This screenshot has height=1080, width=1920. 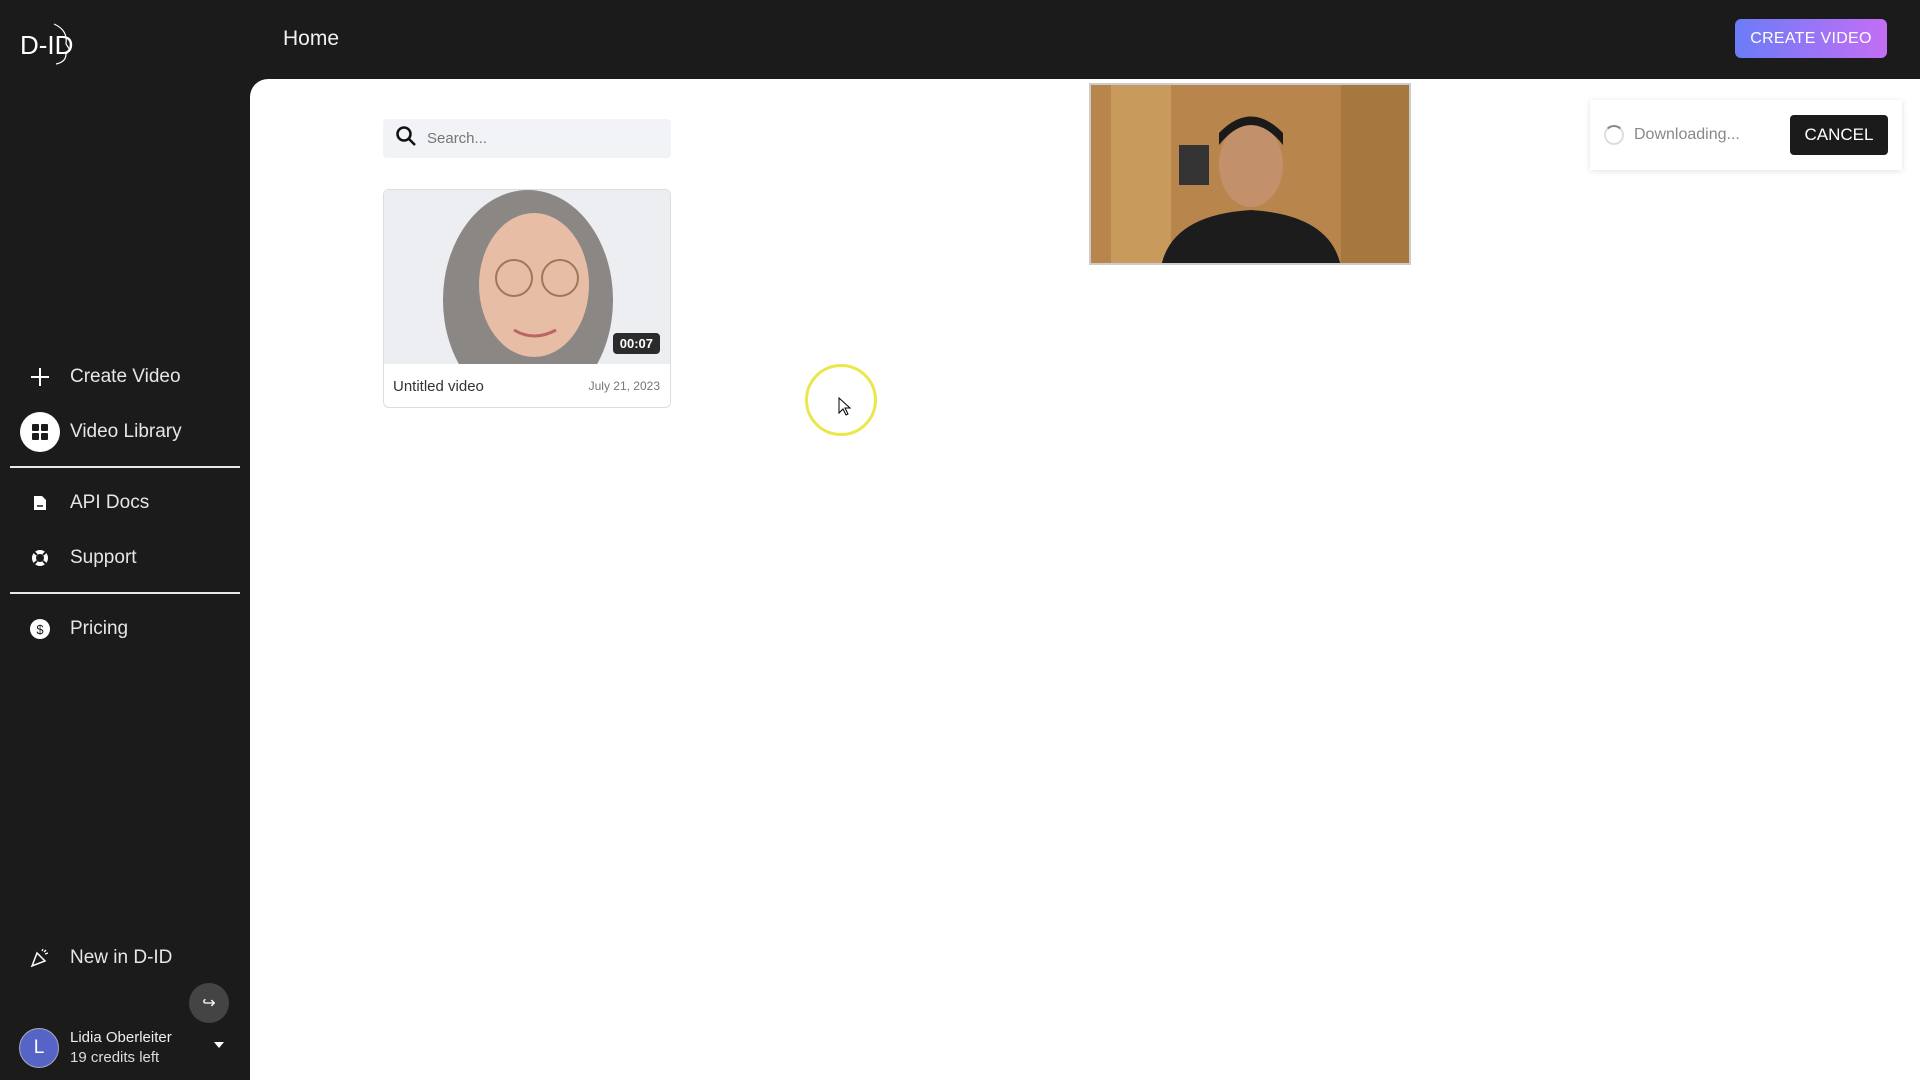 What do you see at coordinates (40, 558) in the screenshot?
I see `lifebuoy-icon` at bounding box center [40, 558].